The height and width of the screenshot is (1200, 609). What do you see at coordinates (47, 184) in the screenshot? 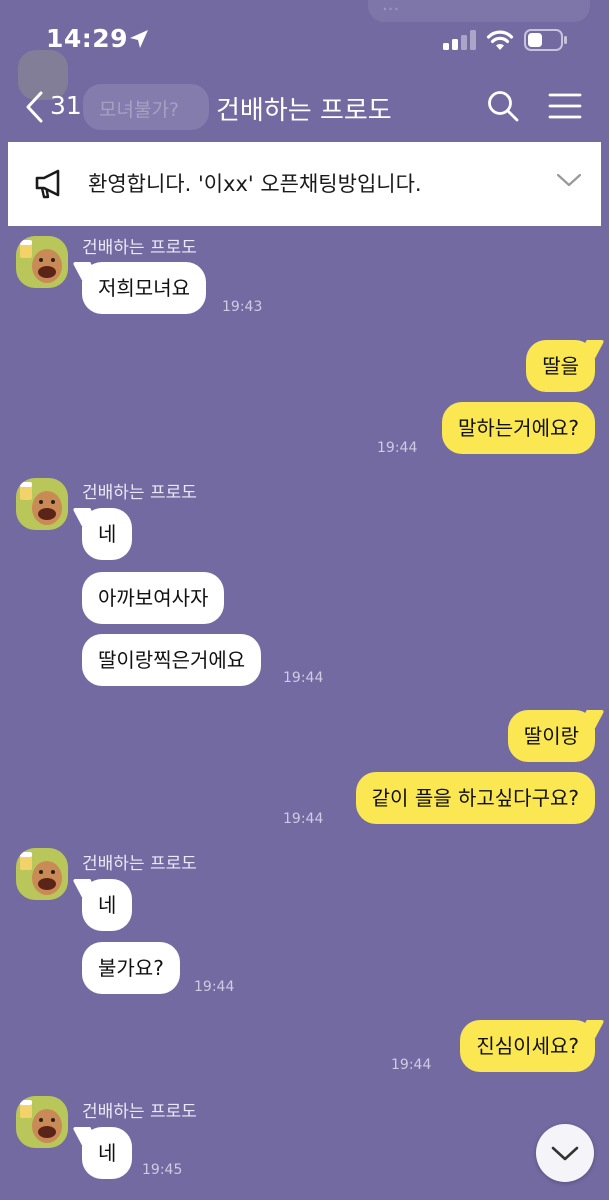
I see `megaphone-icon` at bounding box center [47, 184].